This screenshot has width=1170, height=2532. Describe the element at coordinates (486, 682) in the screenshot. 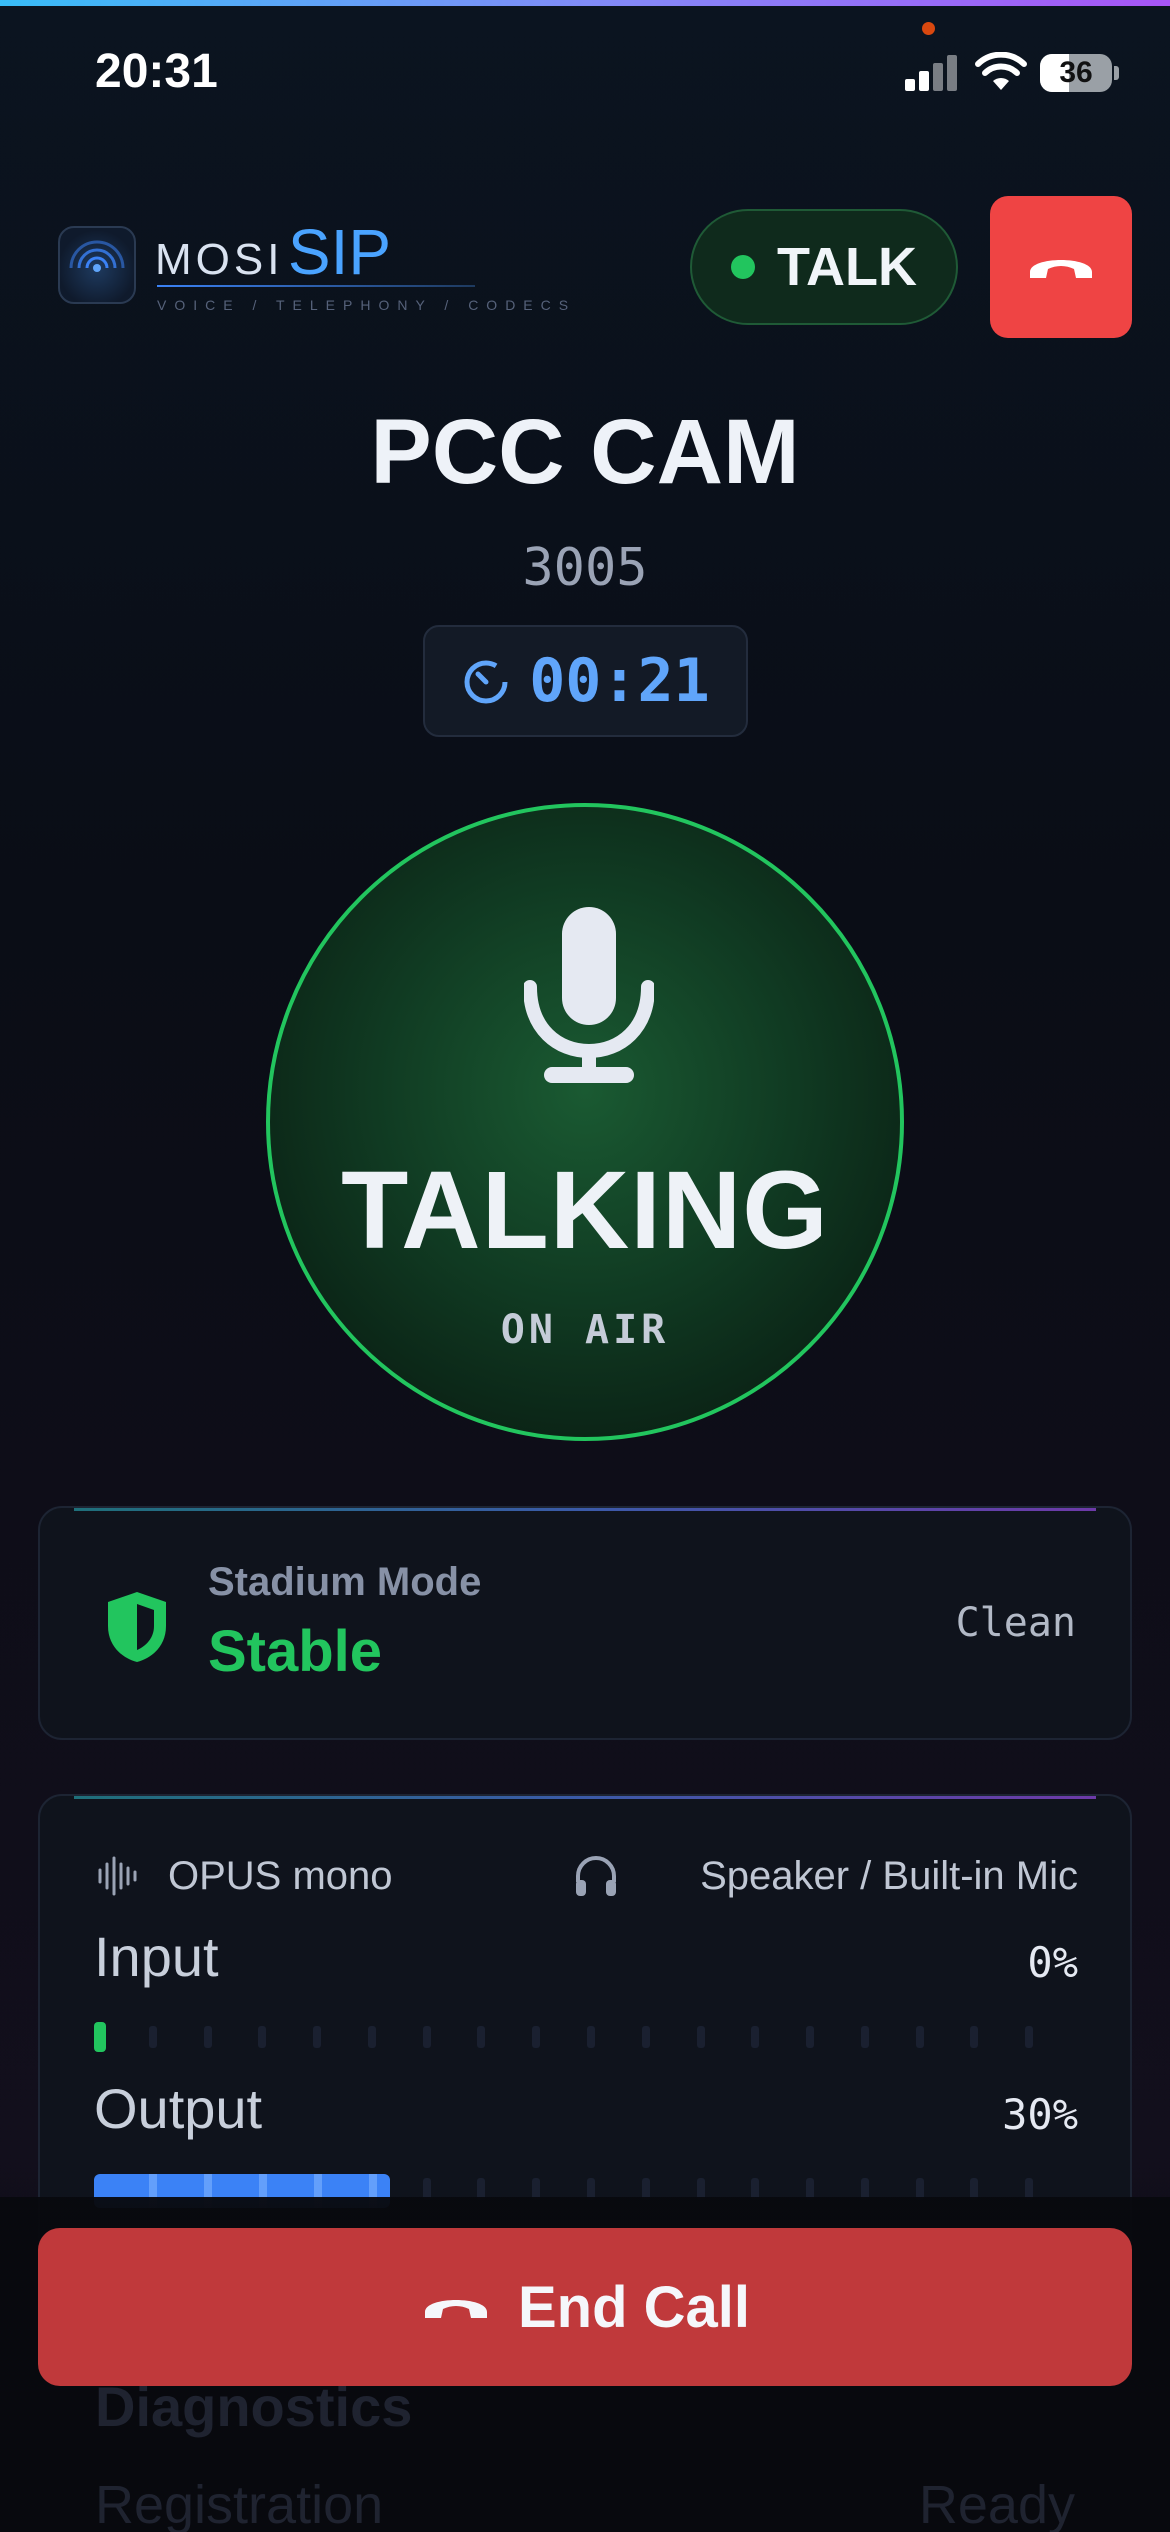

I see `timer-icon` at that location.